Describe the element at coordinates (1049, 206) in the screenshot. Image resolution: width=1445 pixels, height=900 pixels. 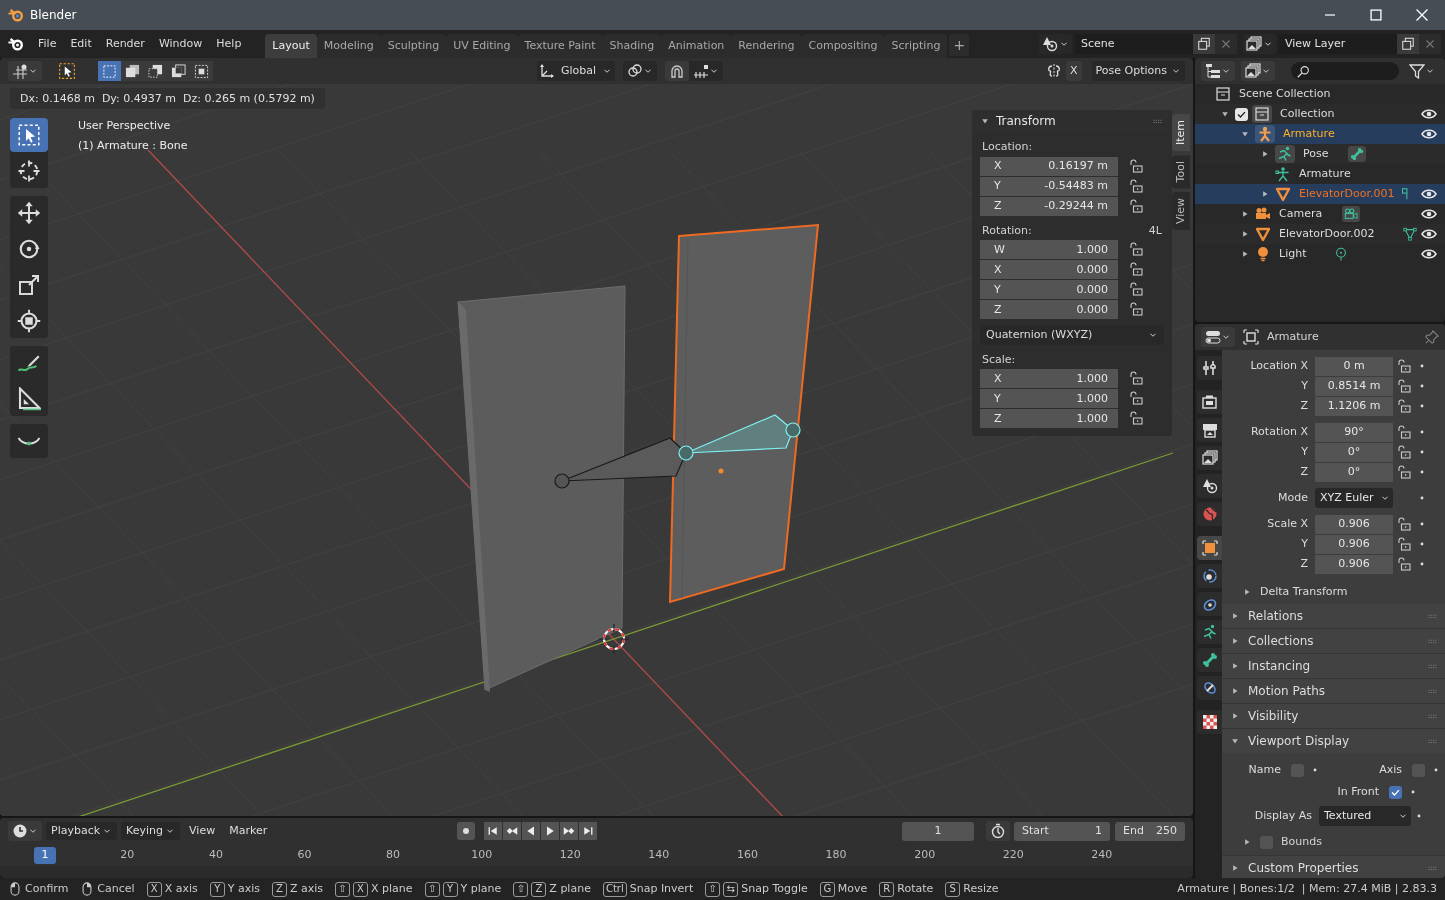
I see `number-field: Z -0.29244 m` at that location.